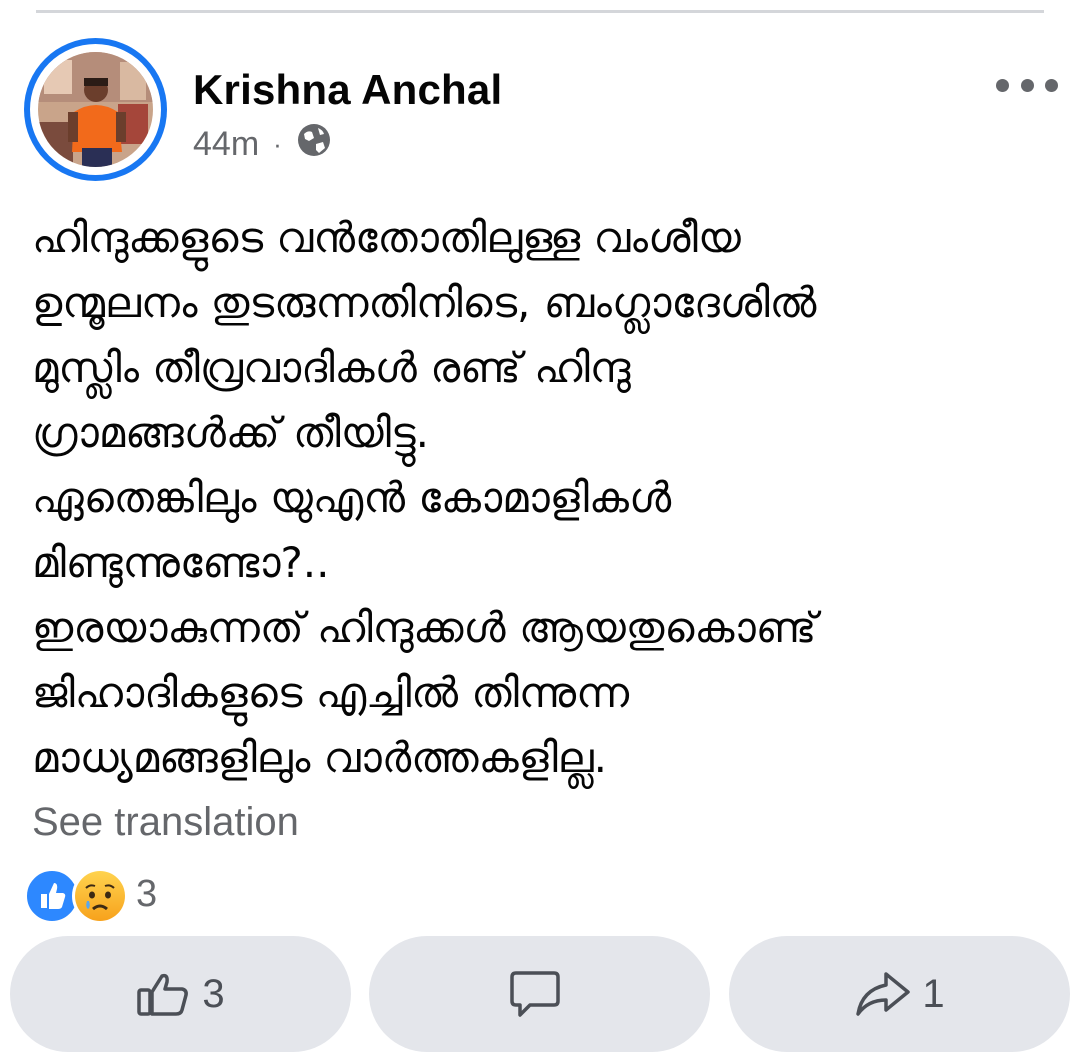  What do you see at coordinates (147, 893) in the screenshot?
I see `reaction-count: 3` at bounding box center [147, 893].